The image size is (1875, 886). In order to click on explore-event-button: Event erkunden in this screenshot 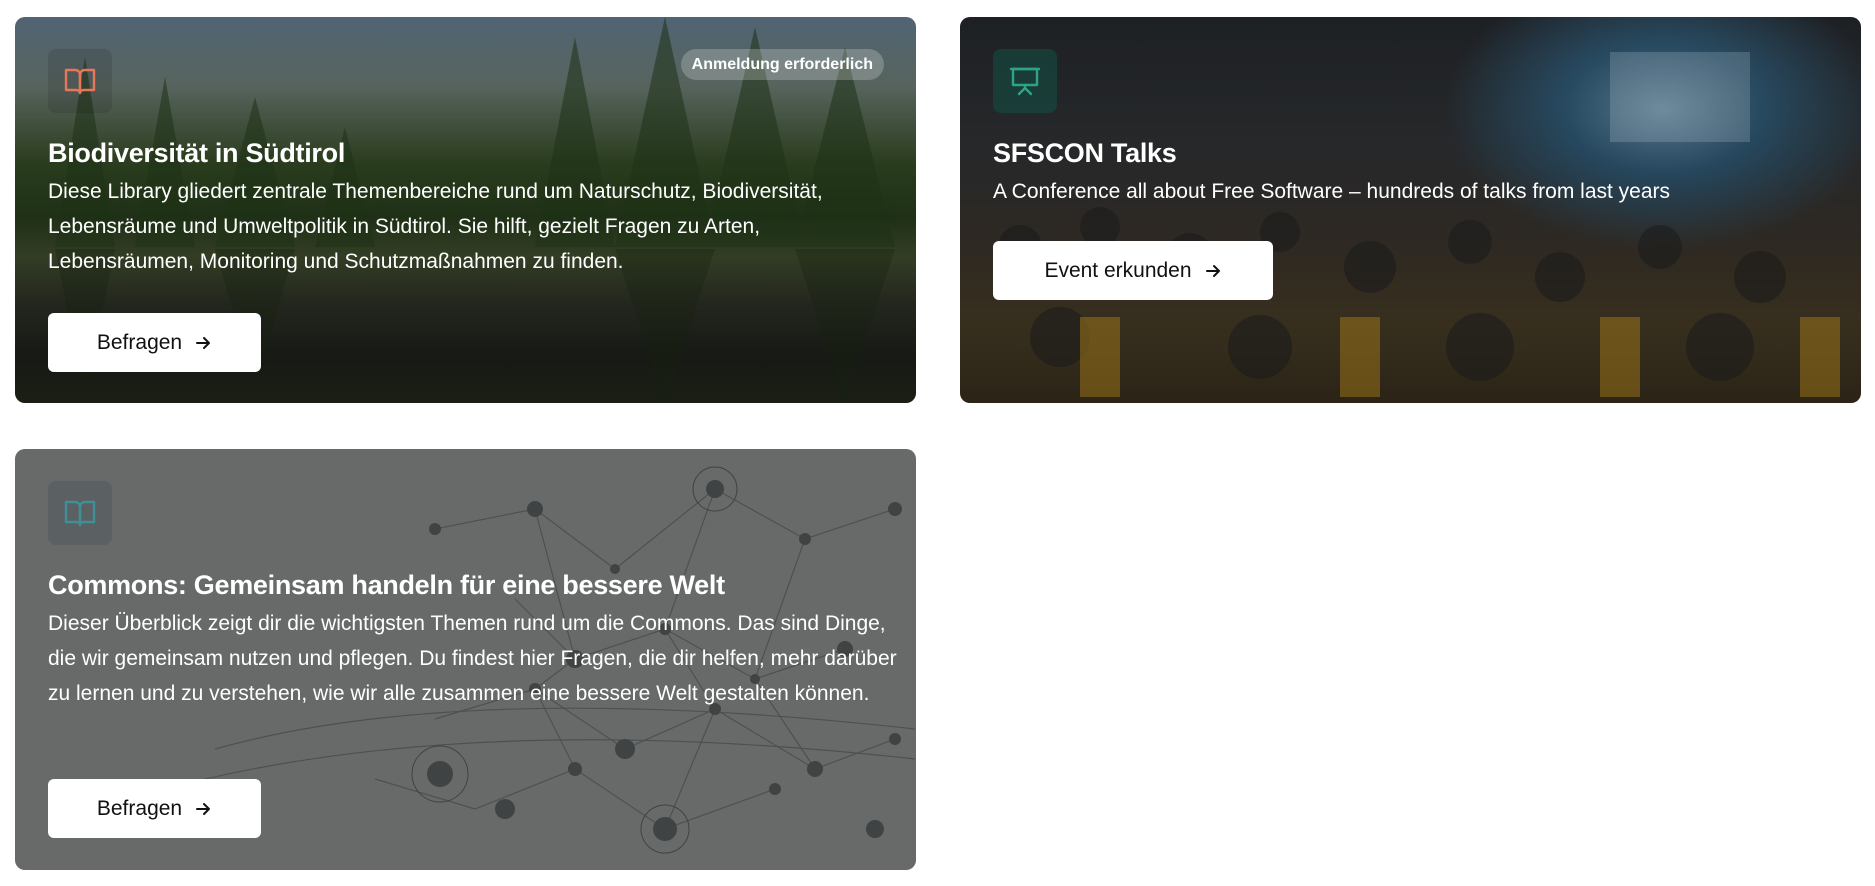, I will do `click(1133, 270)`.